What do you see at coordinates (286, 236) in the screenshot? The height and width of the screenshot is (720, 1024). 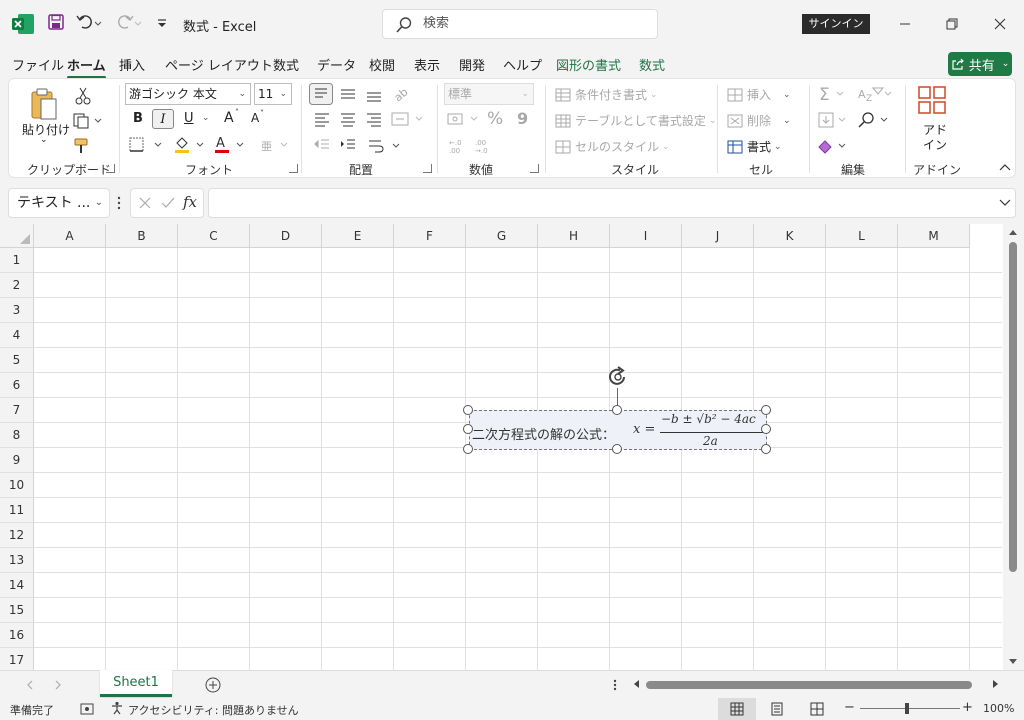 I see `column-header: D` at bounding box center [286, 236].